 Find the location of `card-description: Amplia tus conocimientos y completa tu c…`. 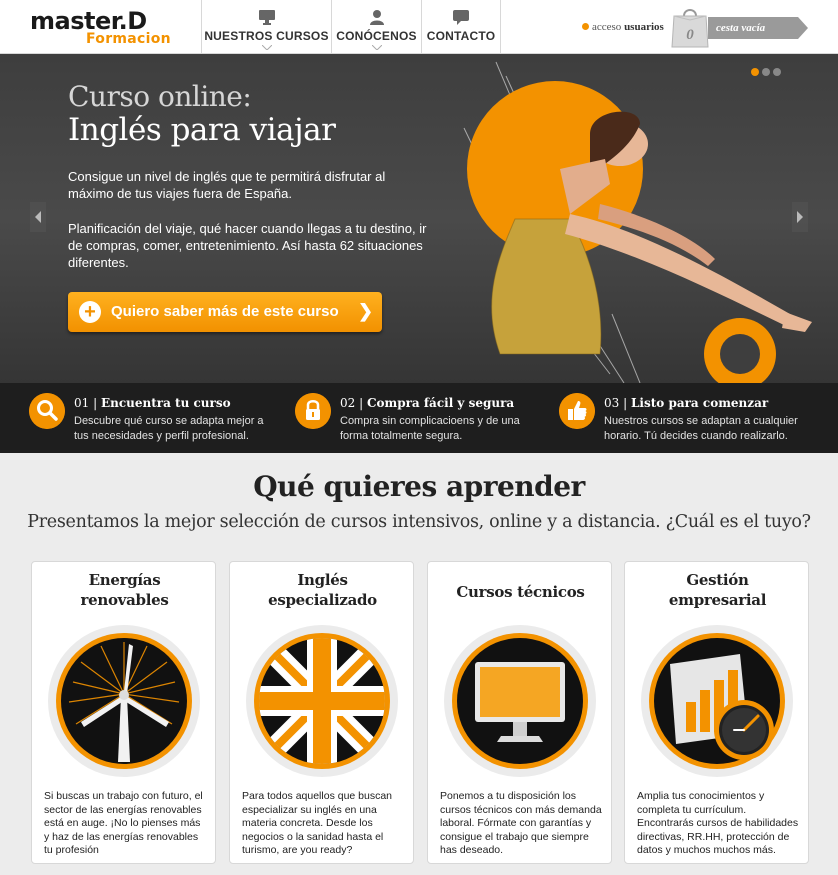

card-description: Amplia tus conocimientos y completa tu c… is located at coordinates (718, 823).